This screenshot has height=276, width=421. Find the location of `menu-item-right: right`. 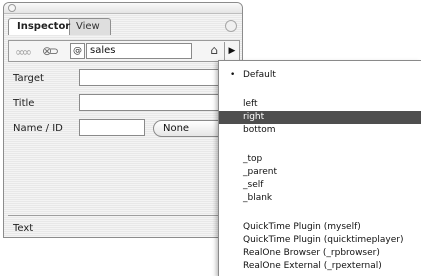

menu-item-right: right is located at coordinates (320, 117).